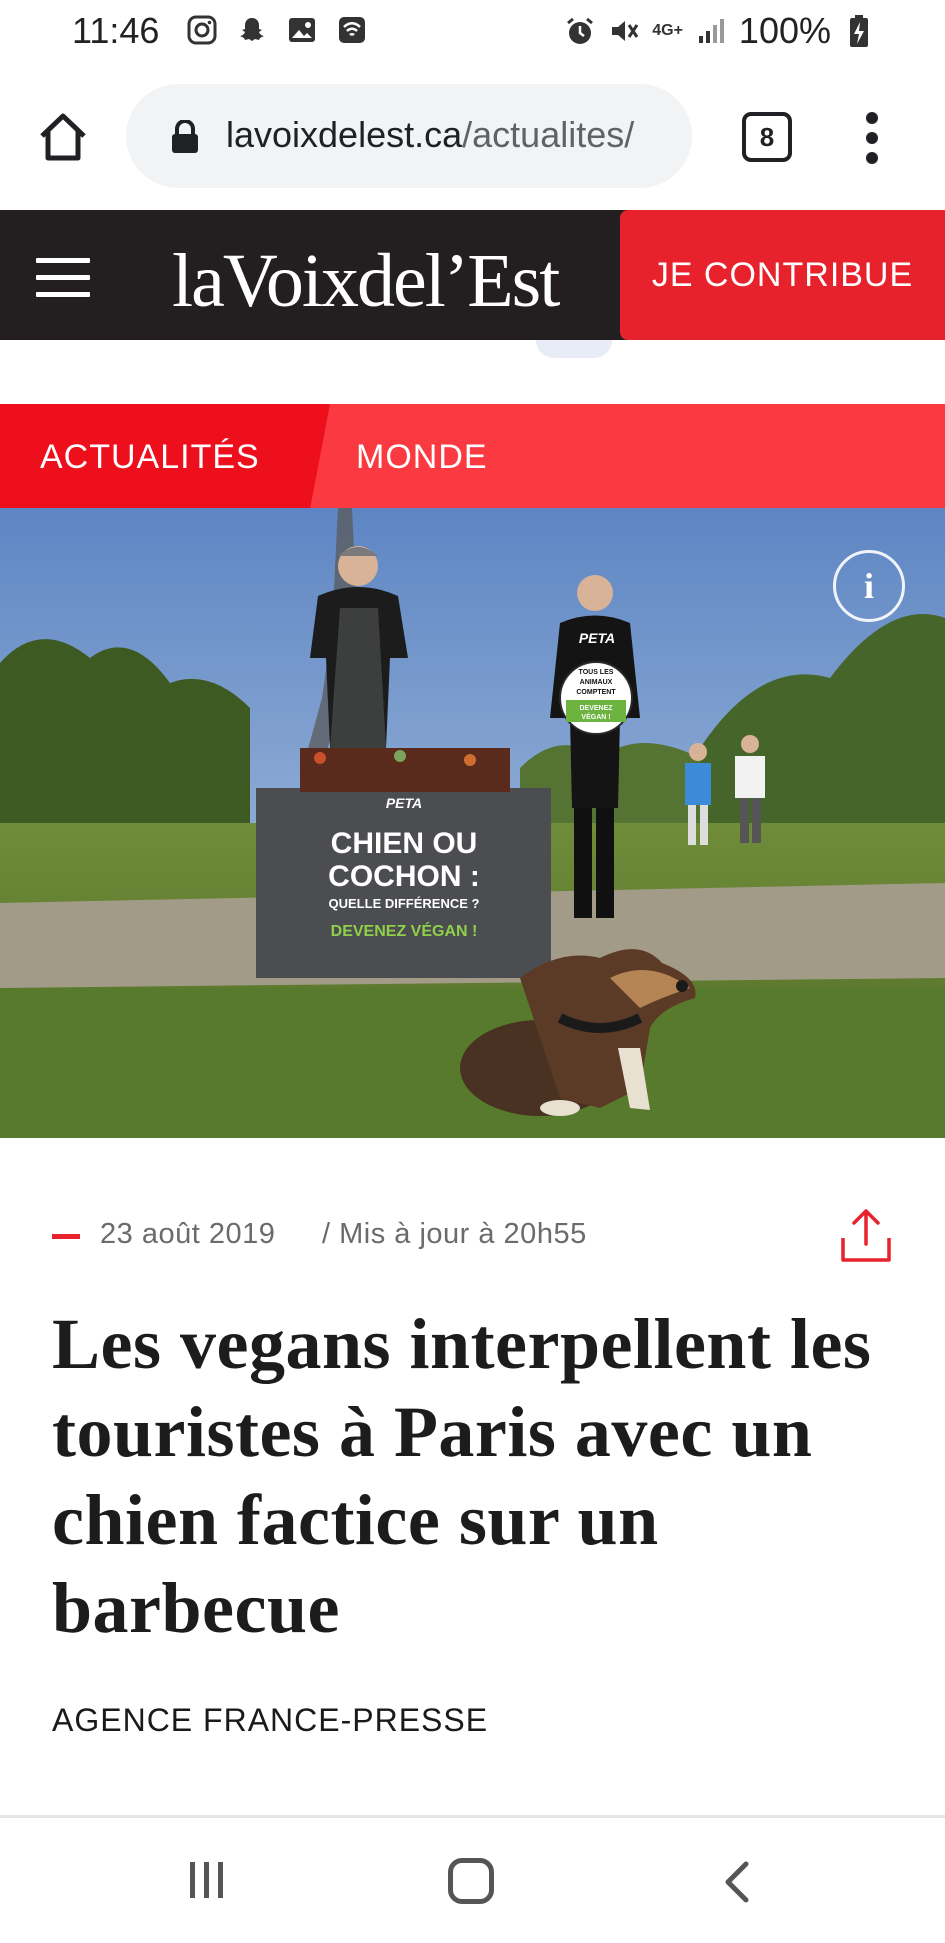  I want to click on signal-icon, so click(711, 31).